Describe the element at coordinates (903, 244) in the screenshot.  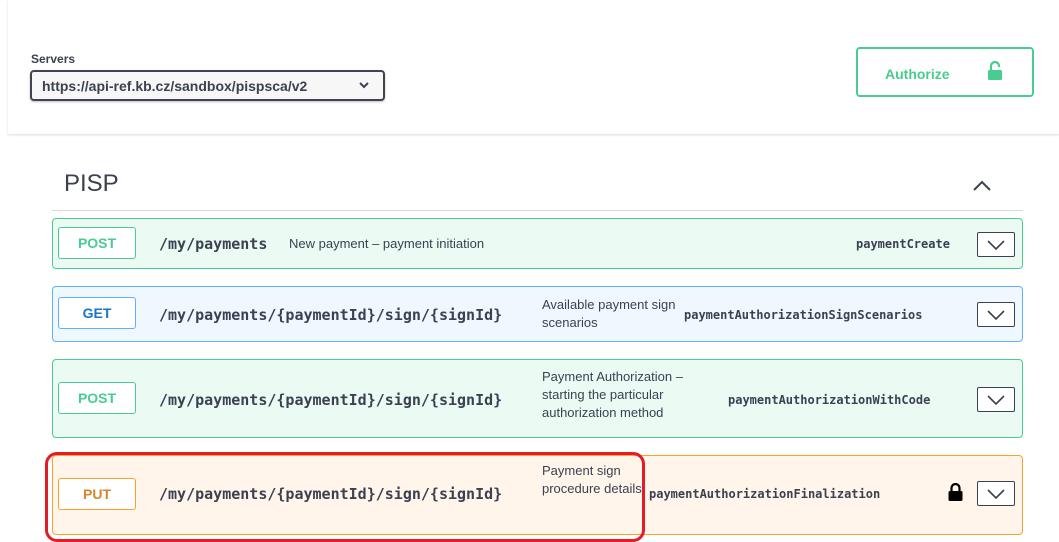
I see `operation-id: paymentCreate` at that location.